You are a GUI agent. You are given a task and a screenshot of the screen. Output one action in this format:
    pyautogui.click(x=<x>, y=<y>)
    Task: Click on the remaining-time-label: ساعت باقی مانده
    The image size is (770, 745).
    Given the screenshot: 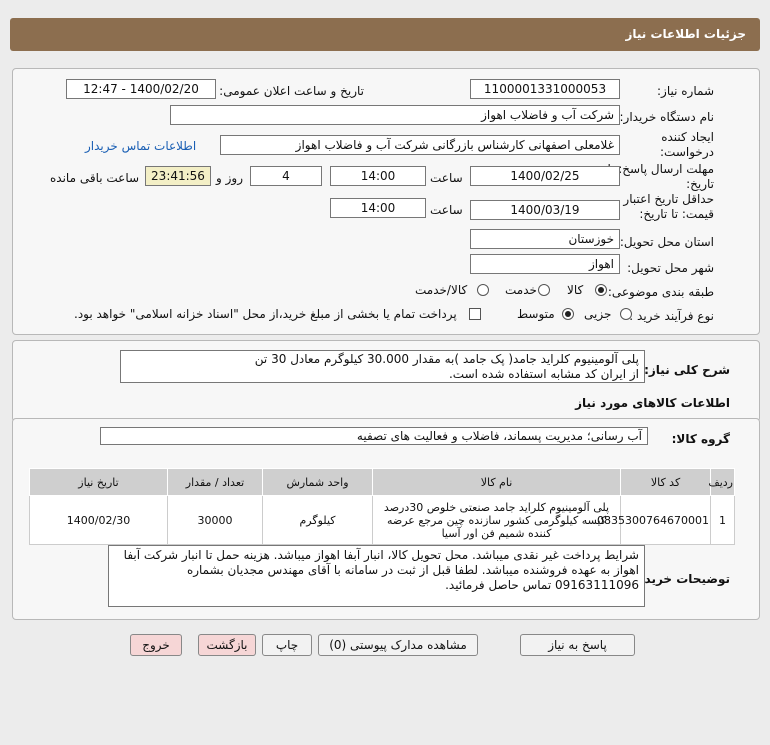 What is the action you would take?
    pyautogui.click(x=95, y=178)
    